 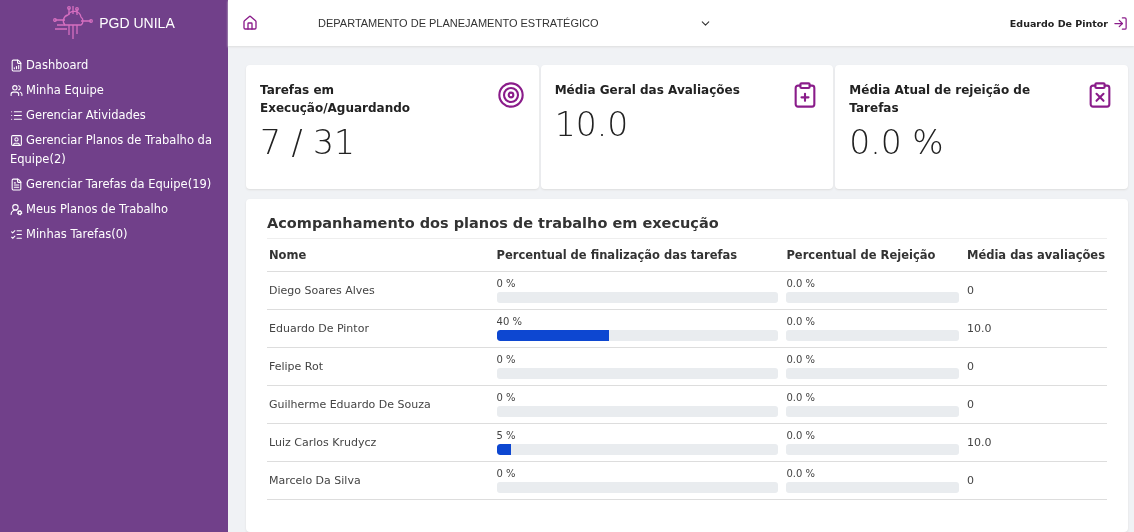 What do you see at coordinates (647, 90) in the screenshot?
I see `card-title: Média Geral das Avaliações` at bounding box center [647, 90].